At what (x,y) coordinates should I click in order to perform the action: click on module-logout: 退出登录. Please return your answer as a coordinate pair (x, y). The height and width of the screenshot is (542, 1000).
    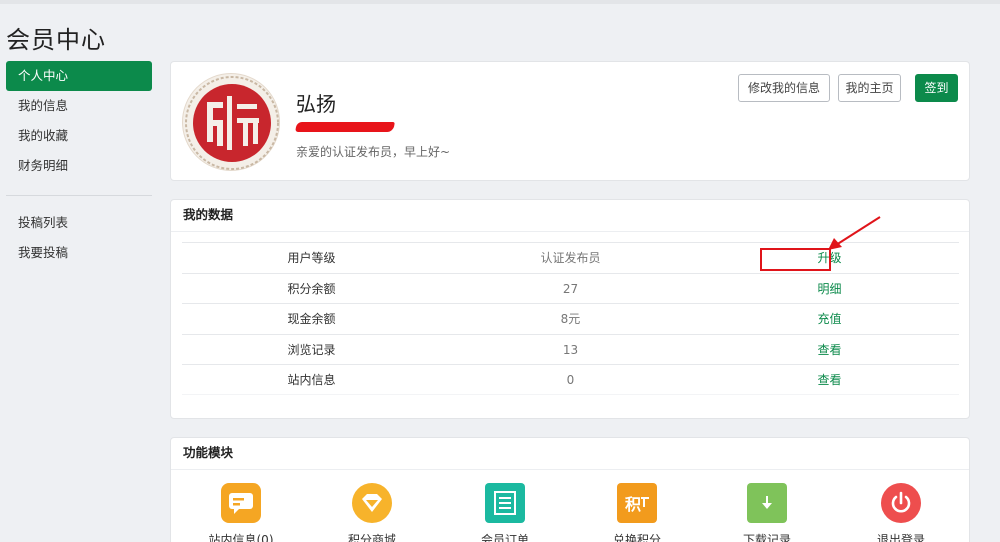
    Looking at the image, I should click on (901, 512).